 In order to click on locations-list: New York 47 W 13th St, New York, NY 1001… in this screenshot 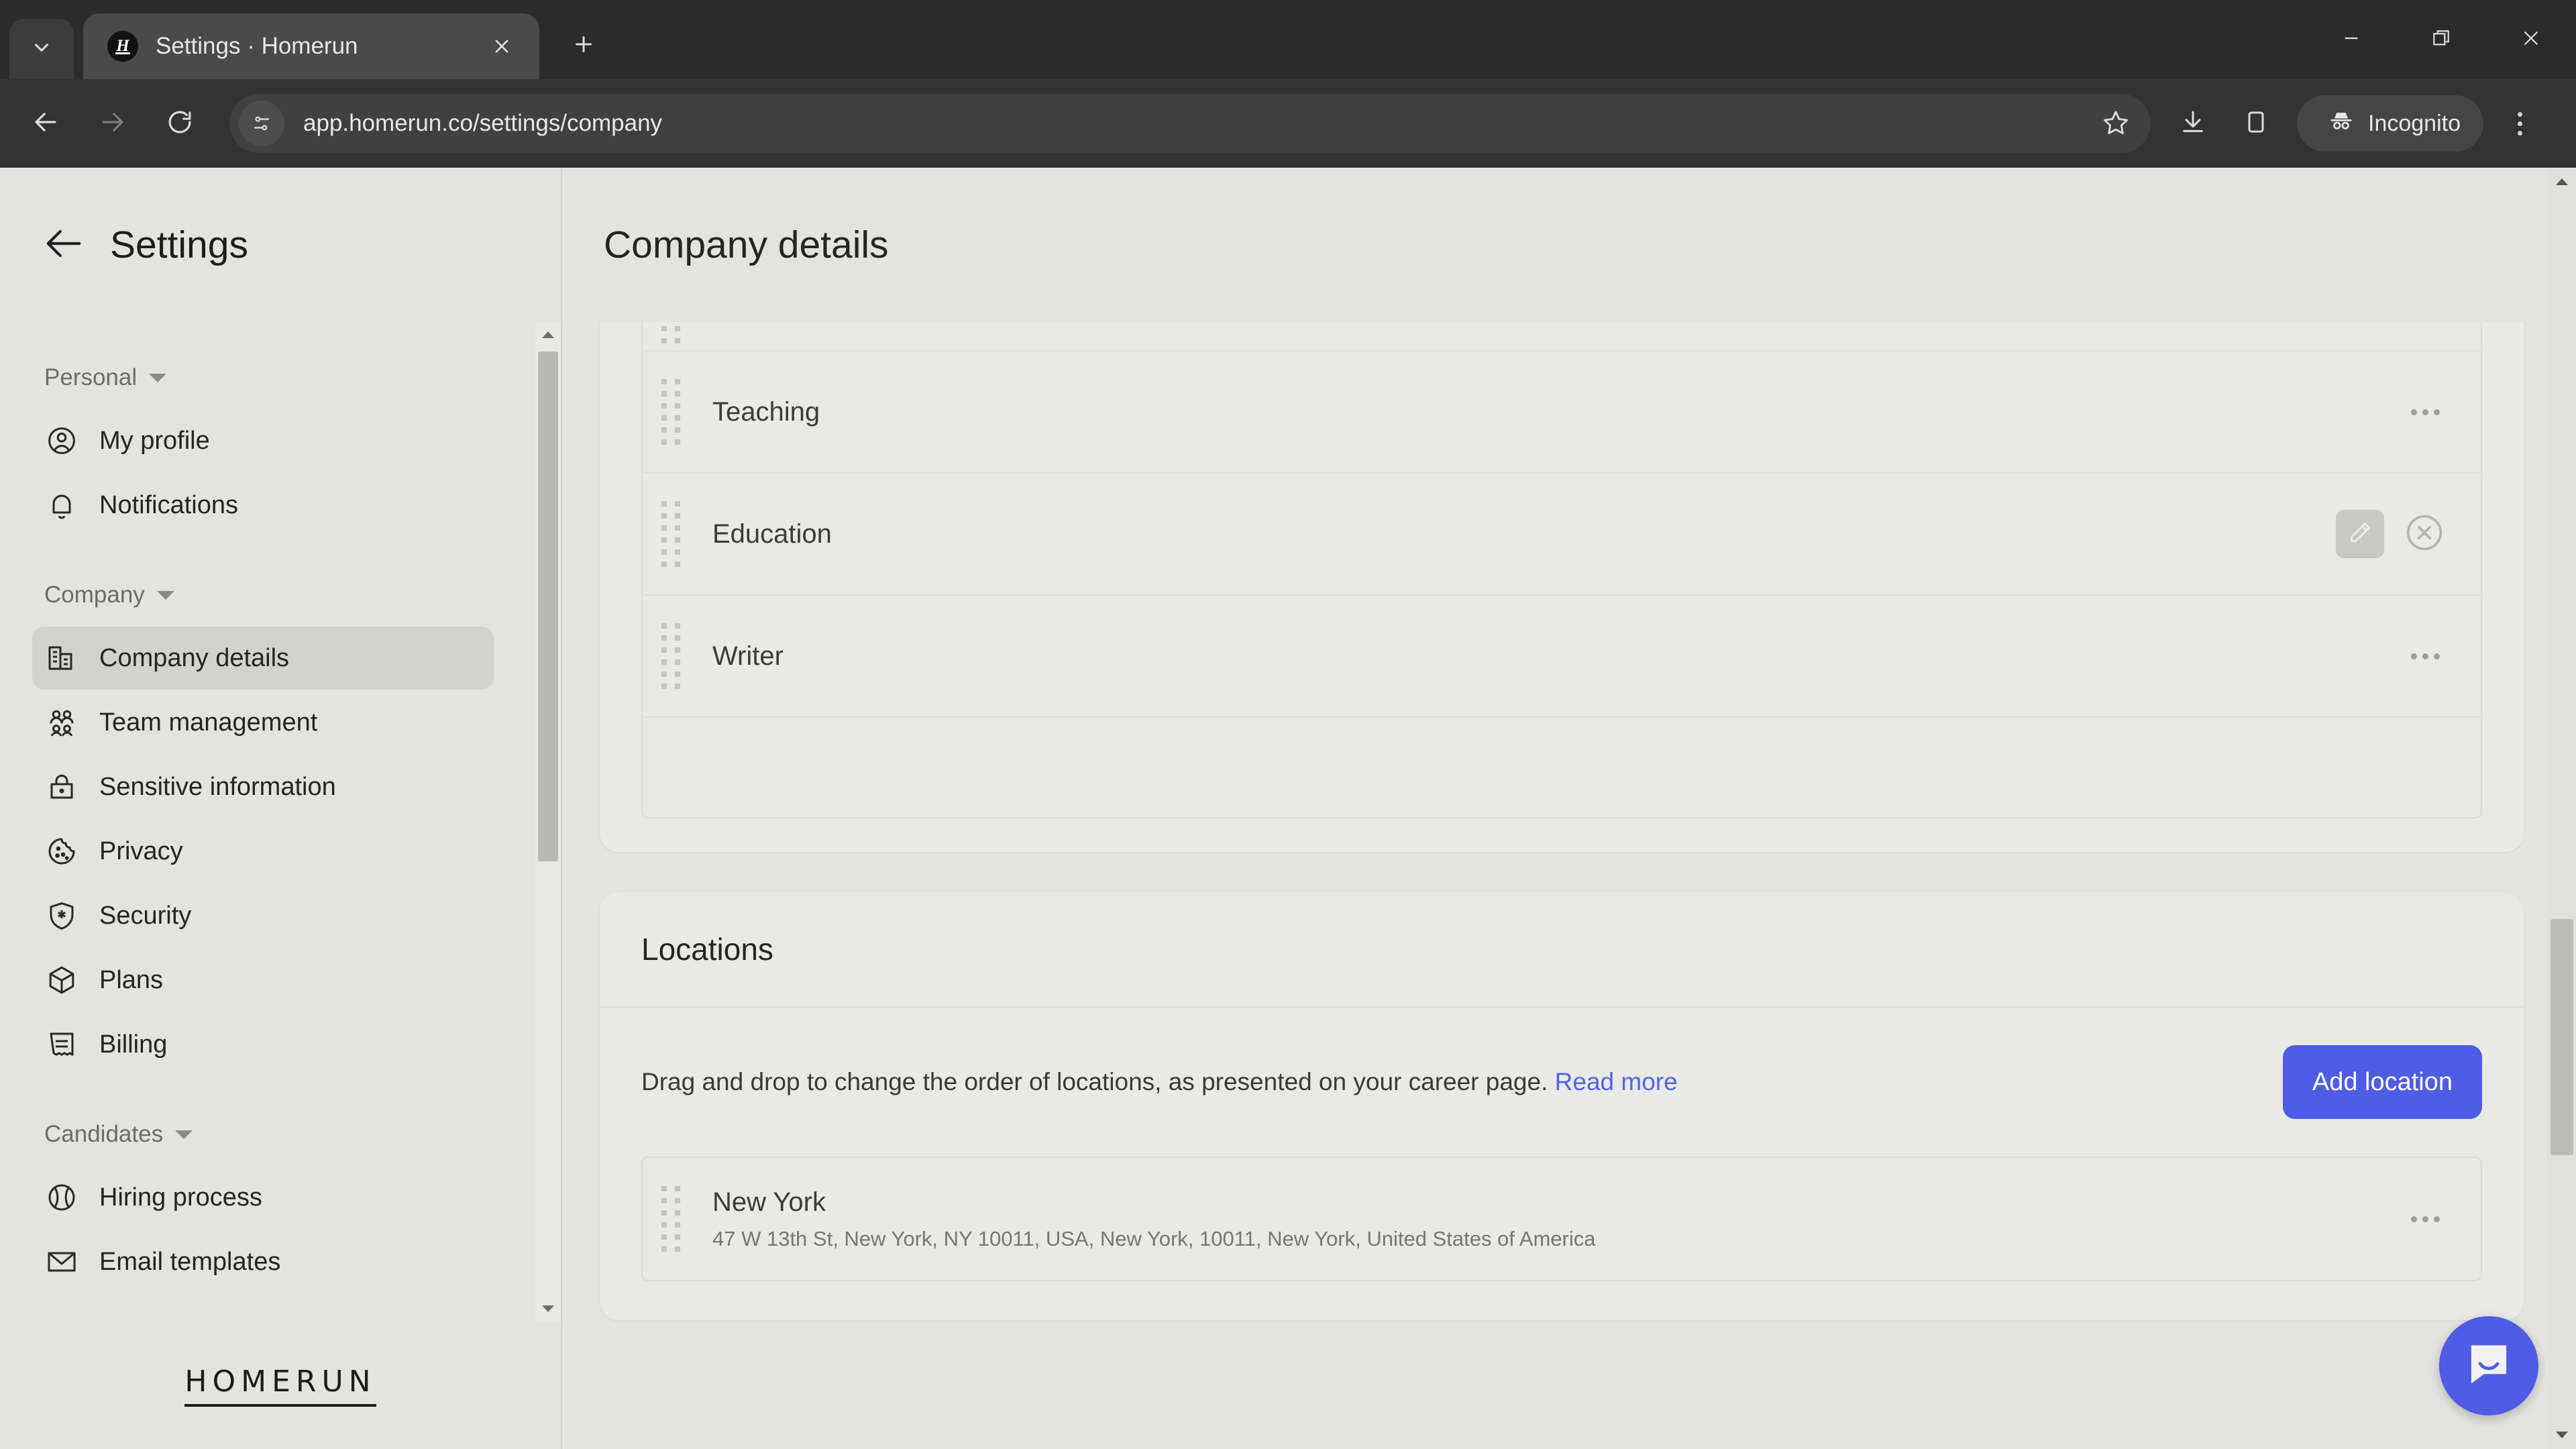, I will do `click(1561, 1219)`.